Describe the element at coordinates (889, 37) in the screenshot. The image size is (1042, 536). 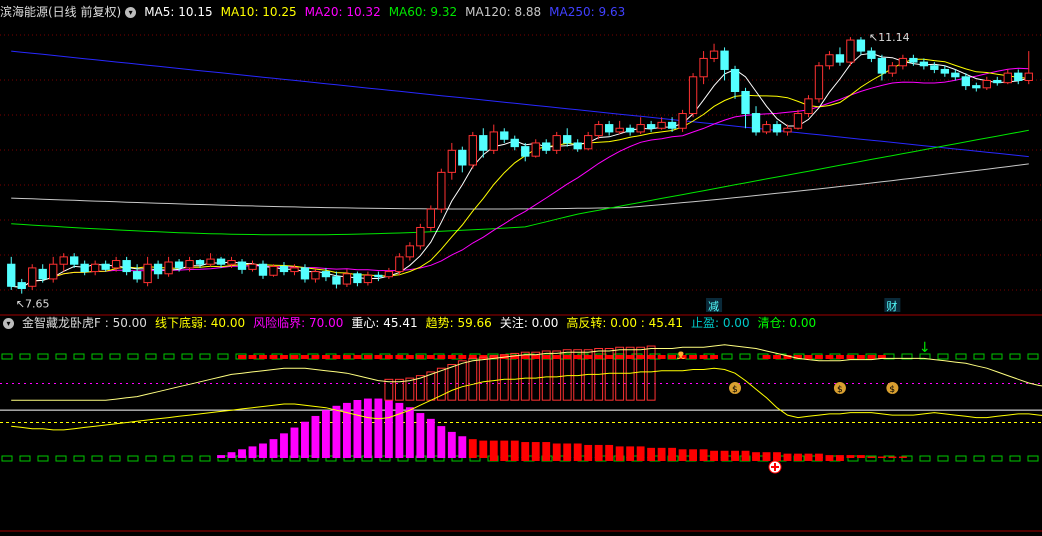
I see `high-price-label: ↖11.14` at that location.